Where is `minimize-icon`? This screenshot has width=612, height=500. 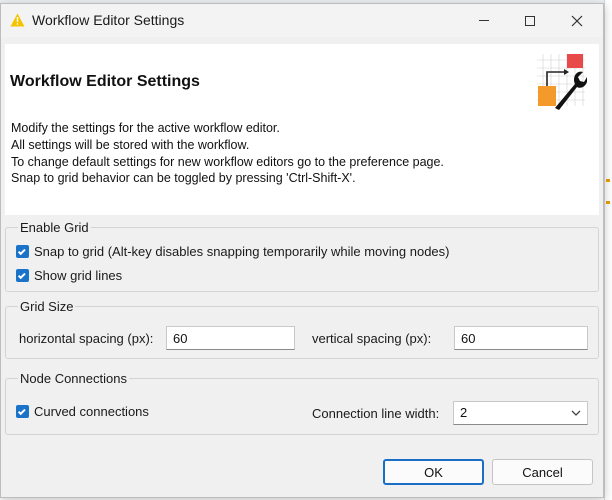 minimize-icon is located at coordinates (484, 20).